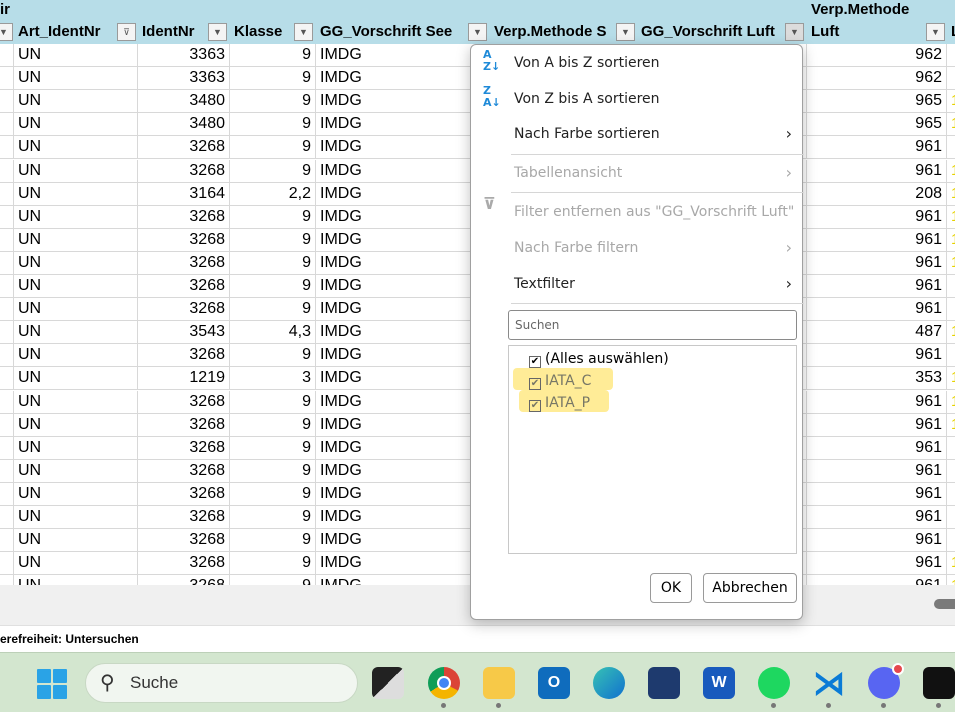  What do you see at coordinates (184, 55) in the screenshot?
I see `table-cell-ident: 3363` at bounding box center [184, 55].